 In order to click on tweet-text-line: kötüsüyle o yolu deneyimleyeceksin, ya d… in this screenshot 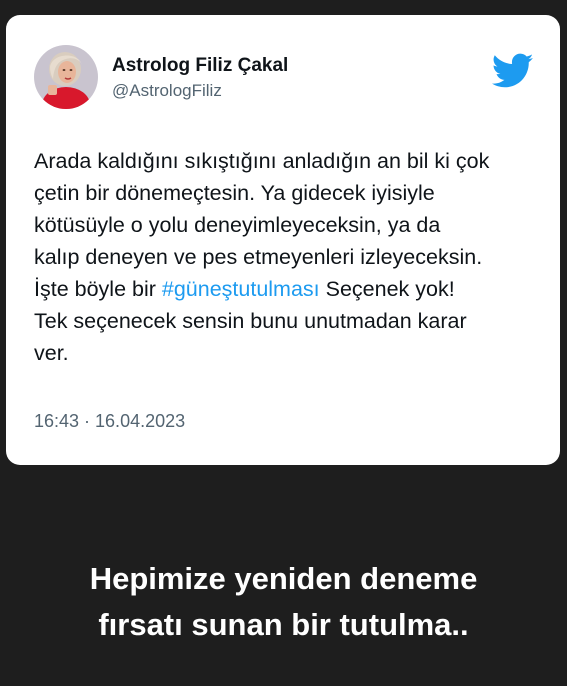, I will do `click(237, 225)`.